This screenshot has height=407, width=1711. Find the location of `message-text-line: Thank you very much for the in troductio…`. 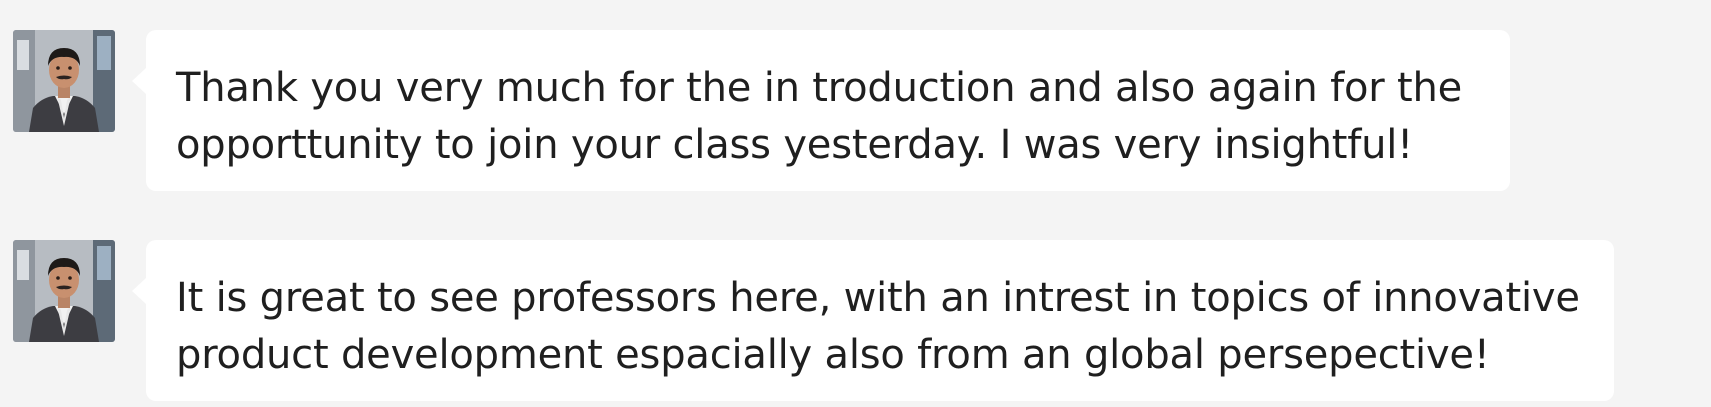

message-text-line: Thank you very much for the in troductio… is located at coordinates (819, 88).